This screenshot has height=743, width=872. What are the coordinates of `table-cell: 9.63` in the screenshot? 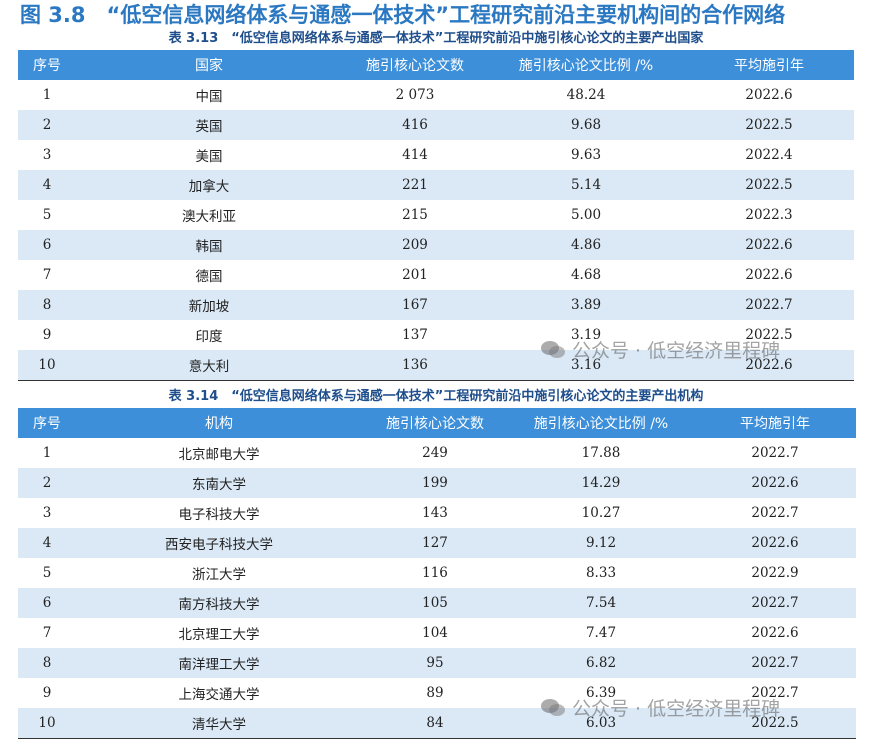 It's located at (586, 155).